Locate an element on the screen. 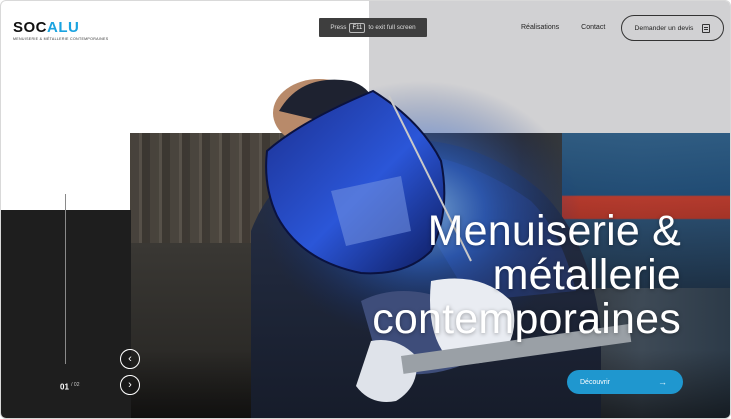 Image resolution: width=731 pixels, height=419 pixels. slide-total-wrap: / 02 is located at coordinates (75, 385).